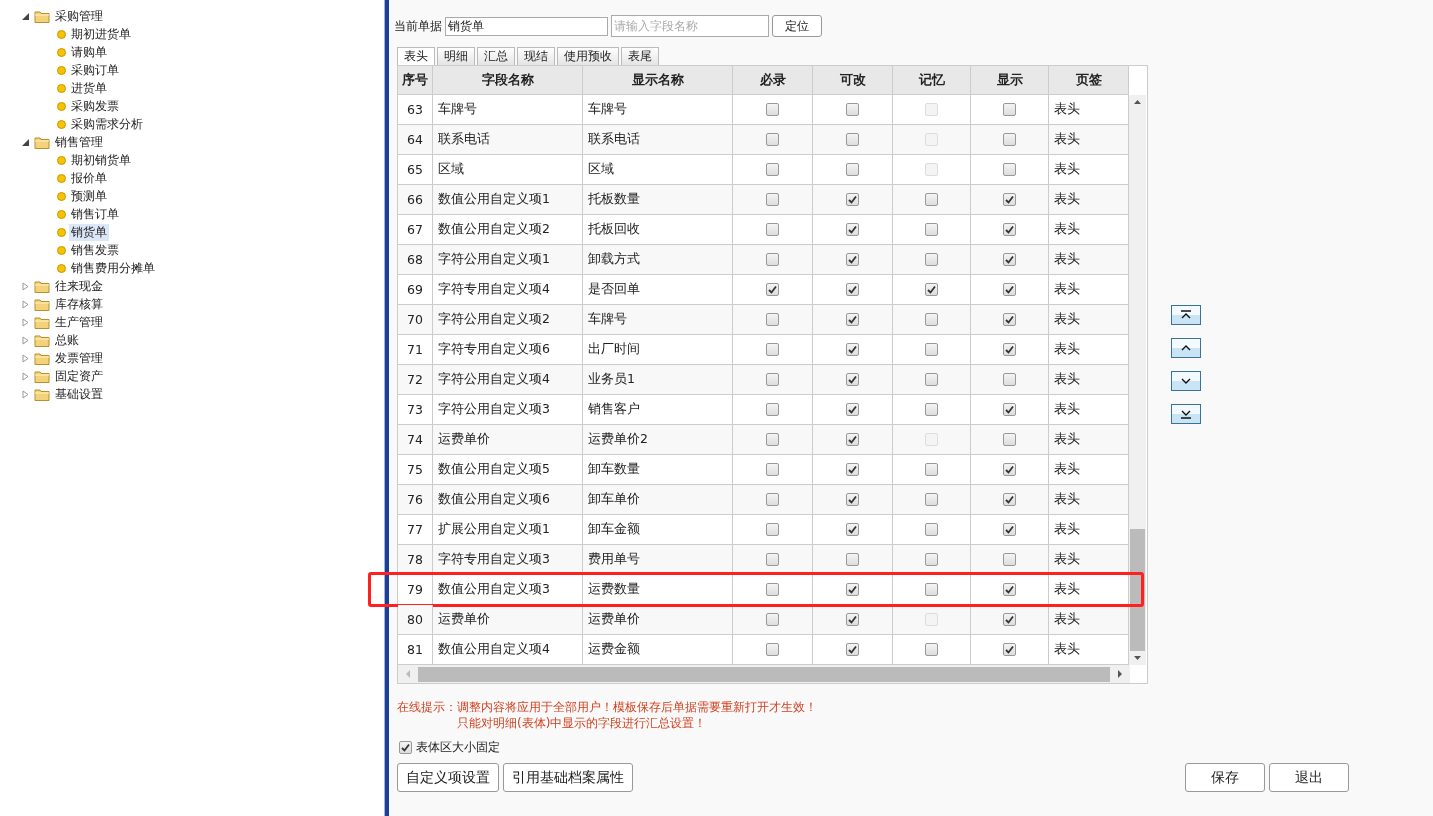 Image resolution: width=1433 pixels, height=816 pixels. What do you see at coordinates (536, 56) in the screenshot?
I see `tab: 现结` at bounding box center [536, 56].